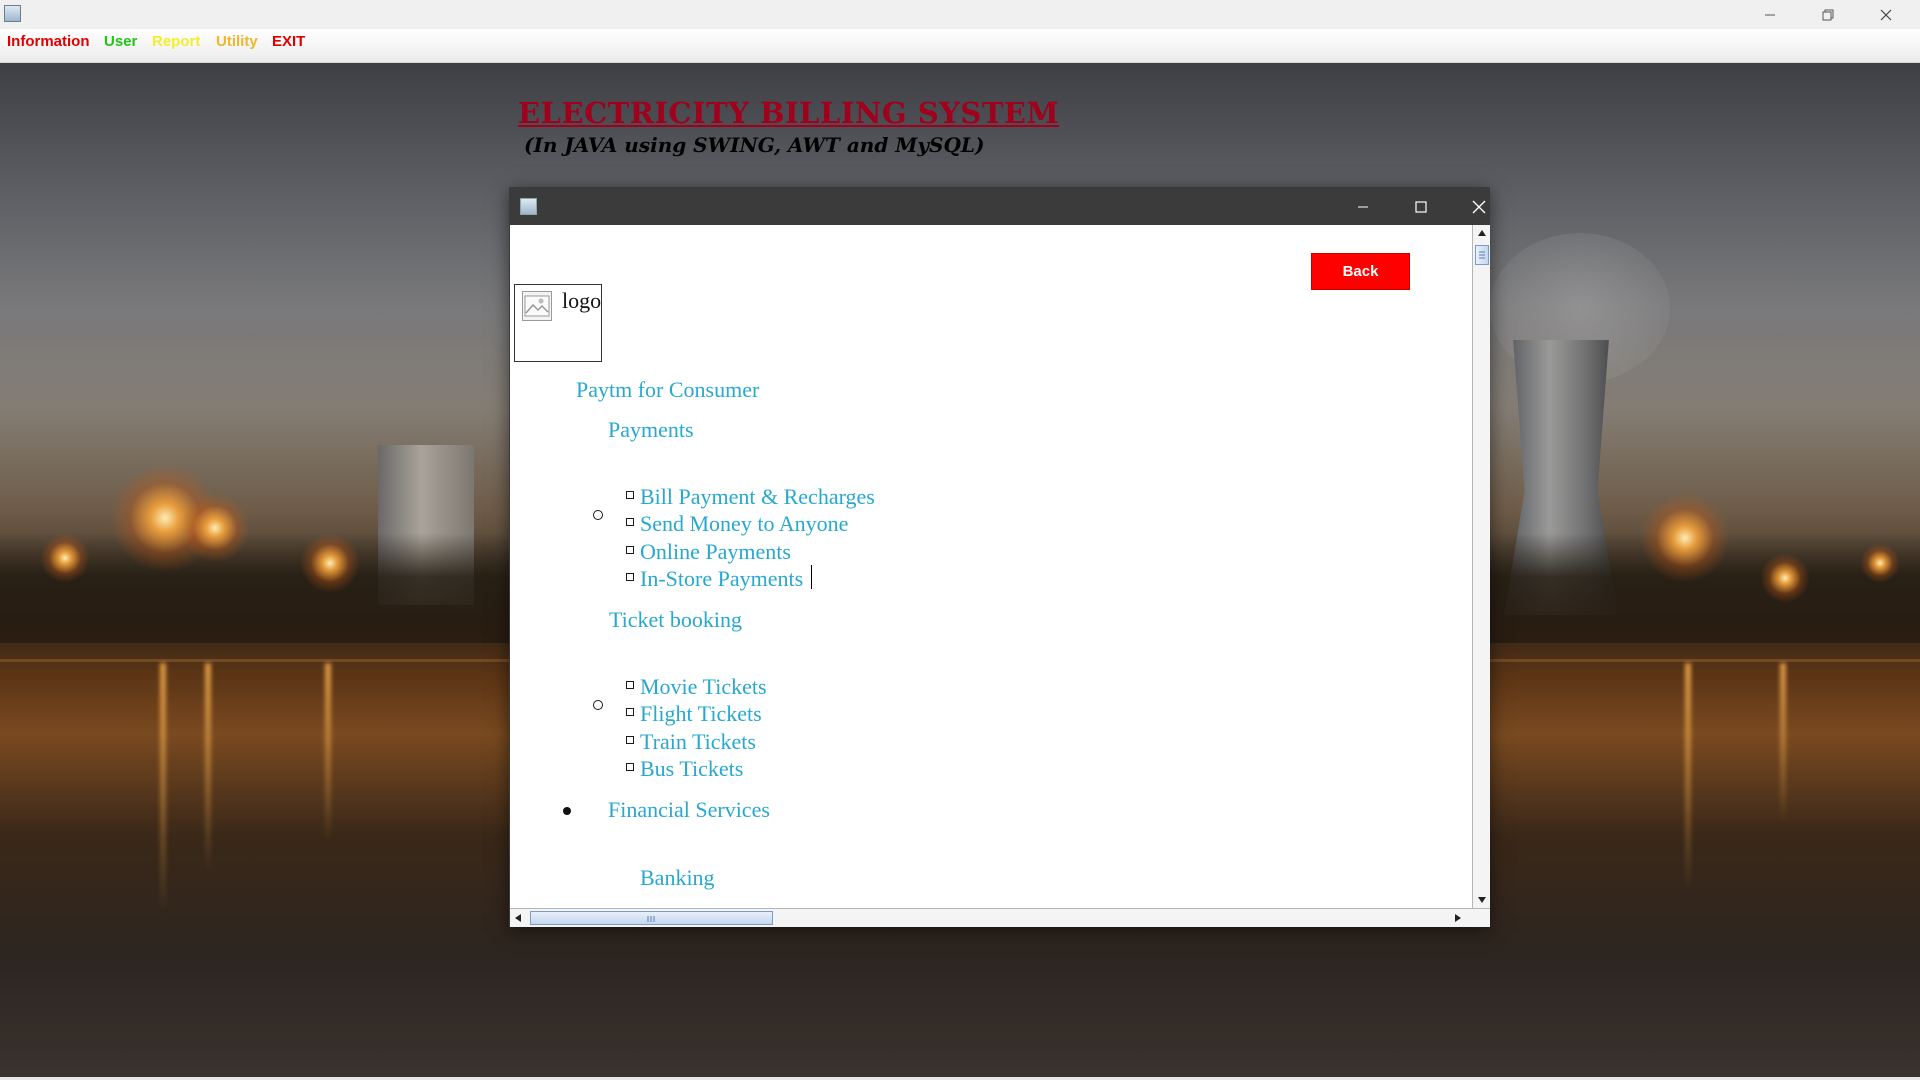 The height and width of the screenshot is (1080, 1920). Describe the element at coordinates (691, 769) in the screenshot. I see `list-item: Bus Tickets` at that location.